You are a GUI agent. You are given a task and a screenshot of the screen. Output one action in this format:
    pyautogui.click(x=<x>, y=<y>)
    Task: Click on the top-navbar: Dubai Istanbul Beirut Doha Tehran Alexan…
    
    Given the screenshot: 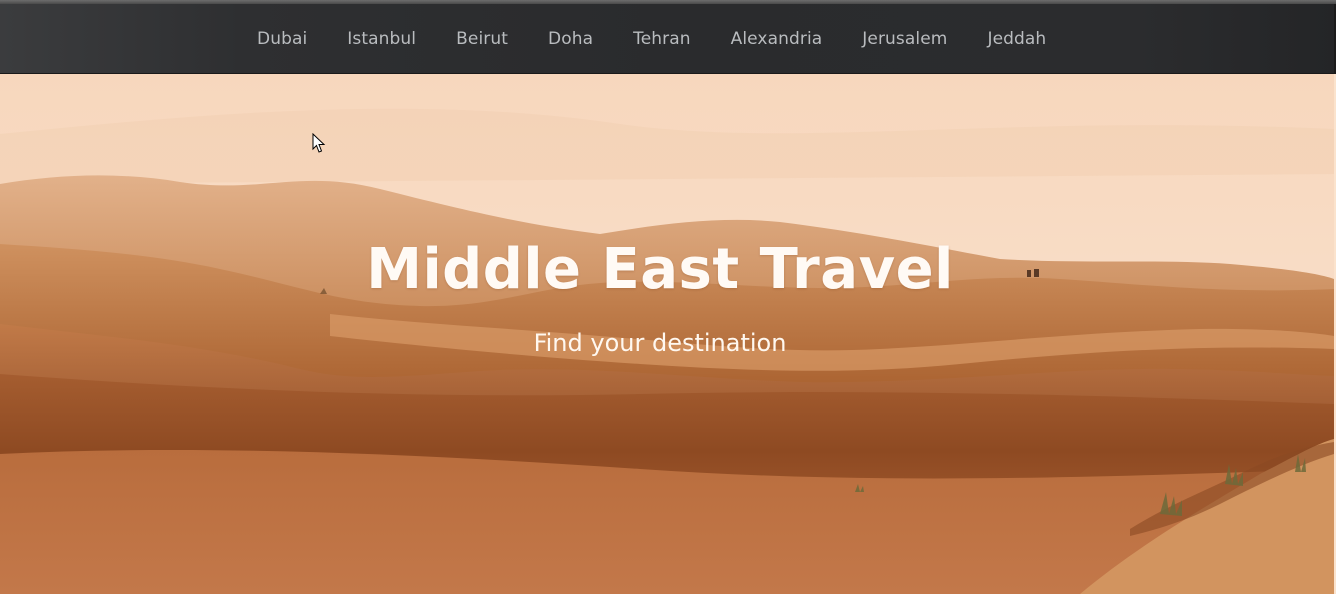 What is the action you would take?
    pyautogui.click(x=668, y=39)
    